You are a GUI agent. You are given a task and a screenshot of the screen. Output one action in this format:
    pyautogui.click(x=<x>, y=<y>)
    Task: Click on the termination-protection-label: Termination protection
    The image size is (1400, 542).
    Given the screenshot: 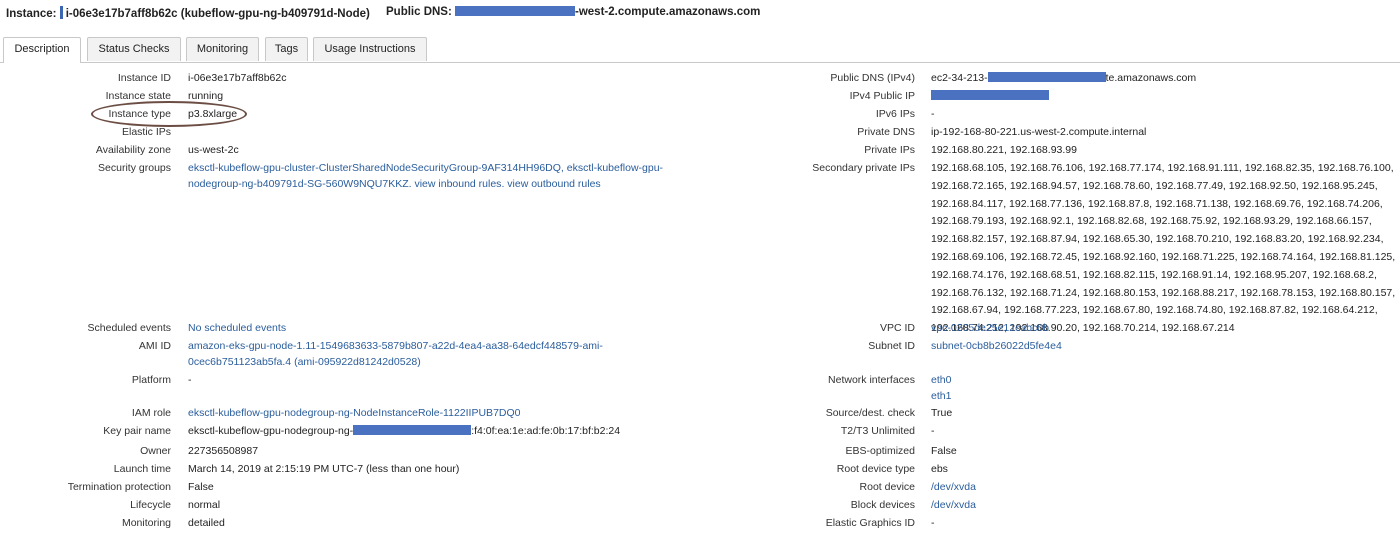 What is the action you would take?
    pyautogui.click(x=119, y=487)
    